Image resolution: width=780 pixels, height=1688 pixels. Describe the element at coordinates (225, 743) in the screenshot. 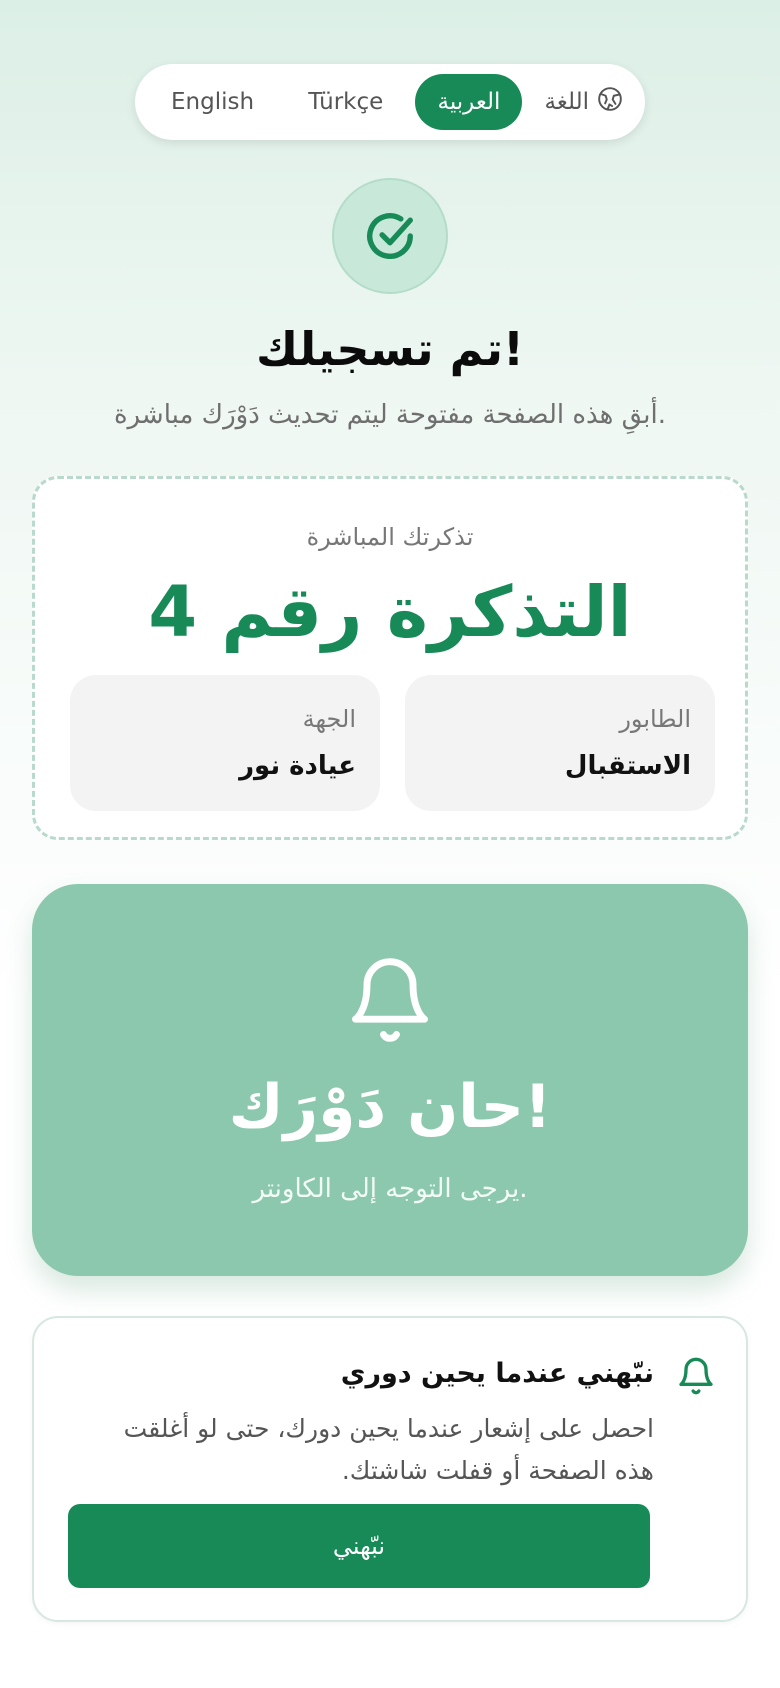

I see `entity-info: الجهة عيادة نور` at that location.